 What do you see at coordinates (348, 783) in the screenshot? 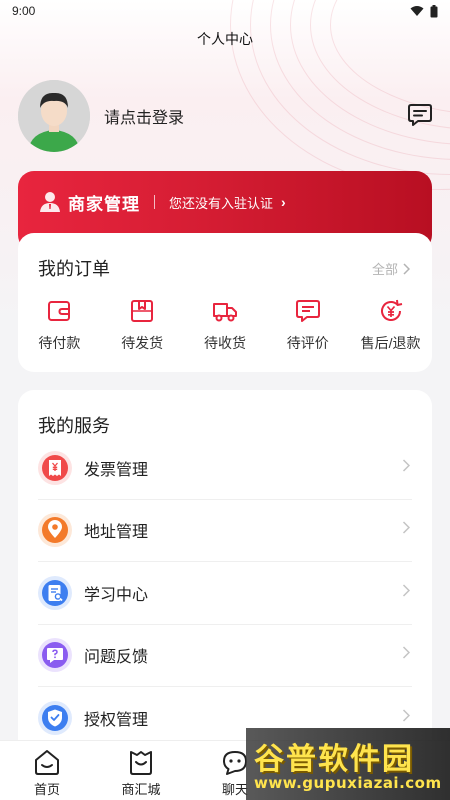
I see `watermark-url: www.gupuxiazai.com` at bounding box center [348, 783].